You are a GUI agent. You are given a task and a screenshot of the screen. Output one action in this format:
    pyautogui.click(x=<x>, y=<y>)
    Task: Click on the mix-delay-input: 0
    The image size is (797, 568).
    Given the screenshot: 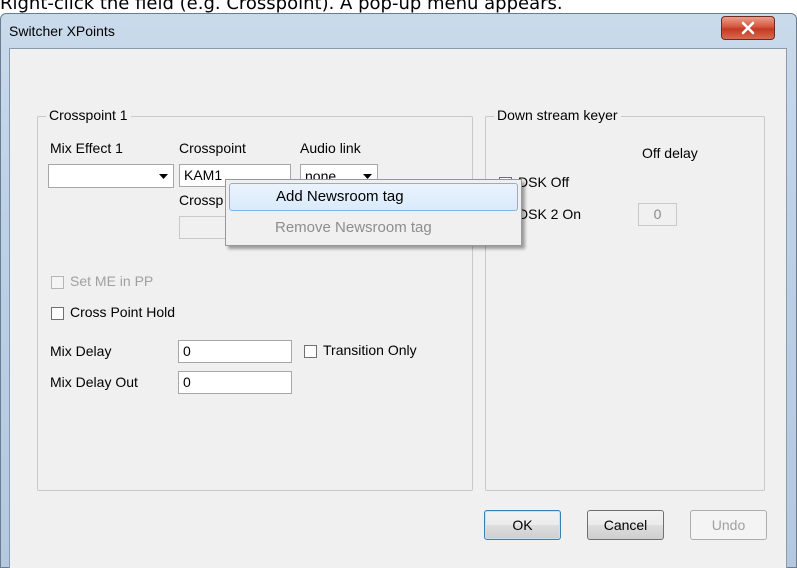 What is the action you would take?
    pyautogui.click(x=235, y=351)
    